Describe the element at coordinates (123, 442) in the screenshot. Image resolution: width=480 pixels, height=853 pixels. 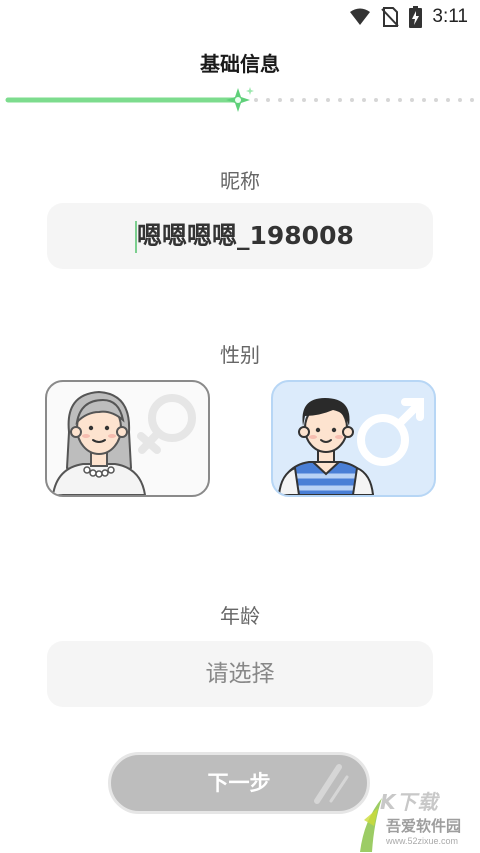
I see `female-avatar-illustration` at that location.